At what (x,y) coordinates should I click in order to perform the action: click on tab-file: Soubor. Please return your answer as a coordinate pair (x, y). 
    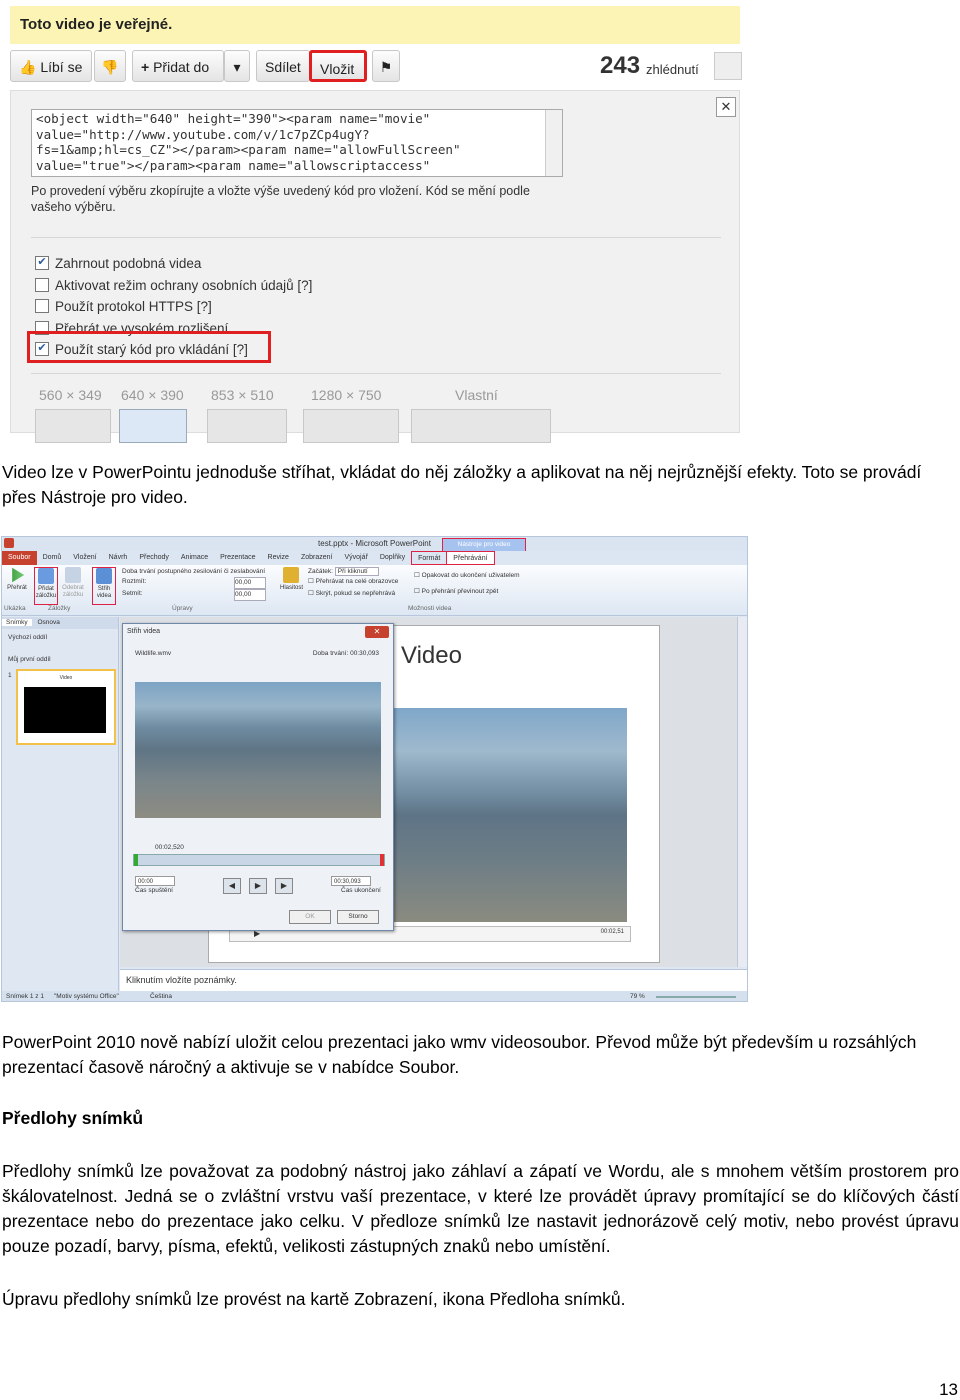
    Looking at the image, I should click on (19, 558).